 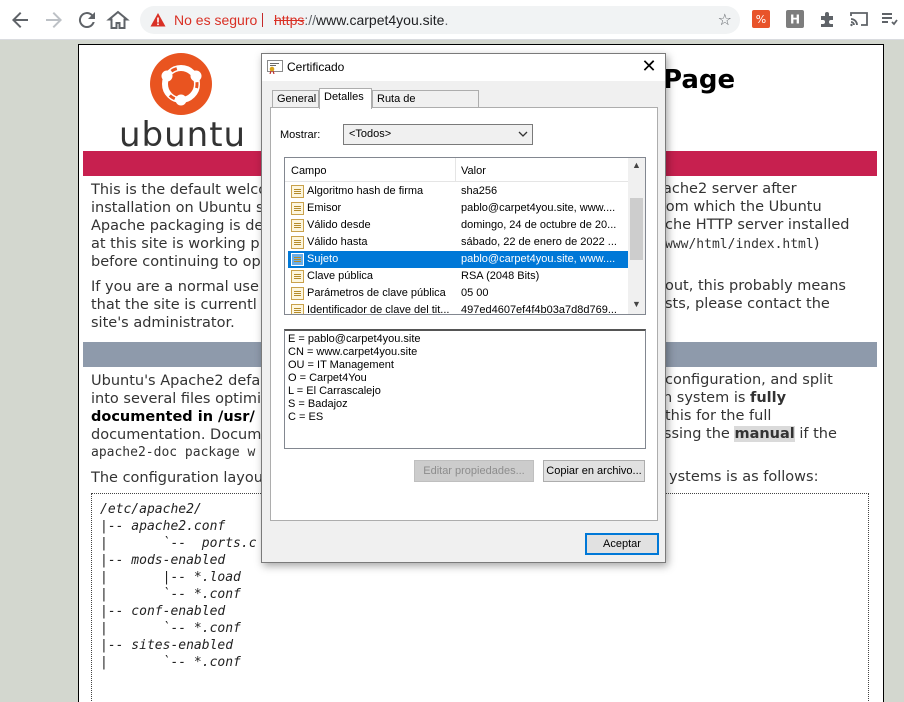 I want to click on mostrar-value: <Todos>, so click(x=370, y=134).